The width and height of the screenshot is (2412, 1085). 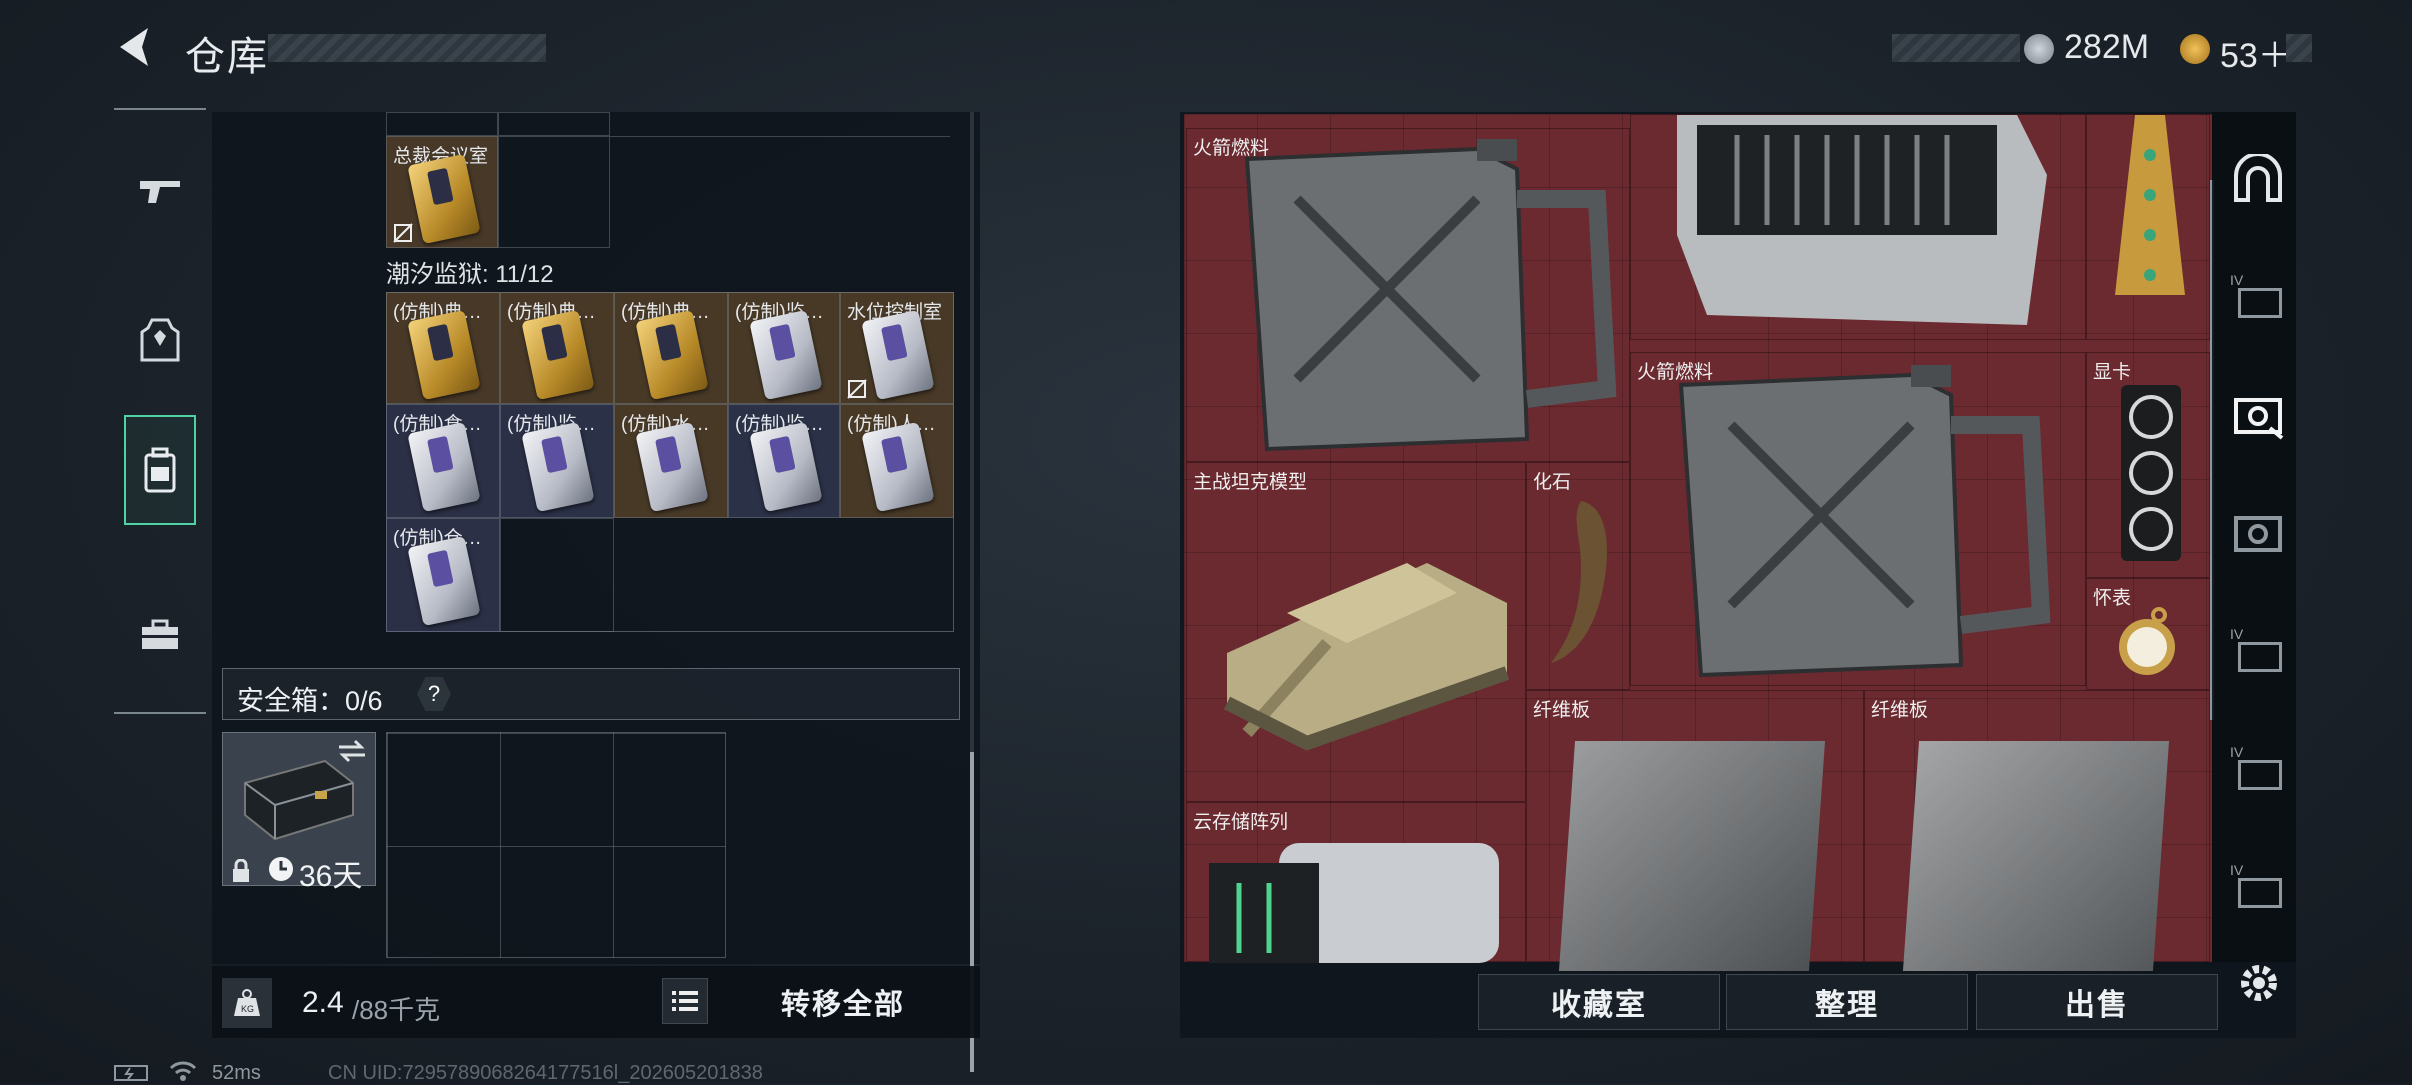 What do you see at coordinates (236, 1073) in the screenshot?
I see `ping-text: 52ms` at bounding box center [236, 1073].